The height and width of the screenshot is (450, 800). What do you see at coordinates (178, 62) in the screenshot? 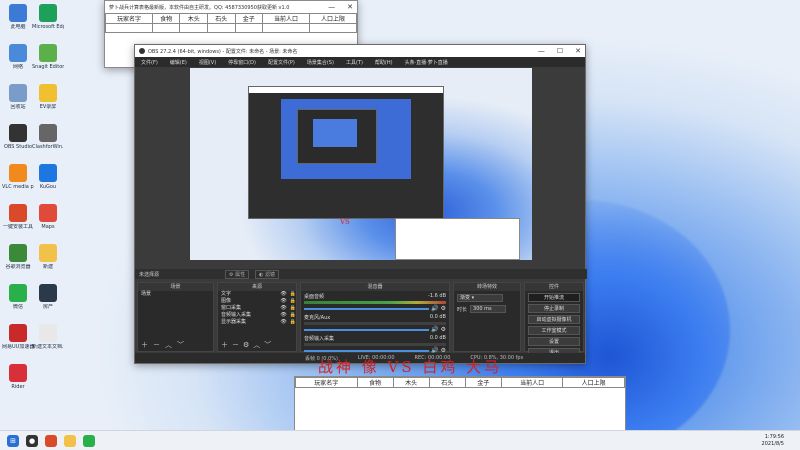
I see `menu-item: 编辑(E)` at bounding box center [178, 62].